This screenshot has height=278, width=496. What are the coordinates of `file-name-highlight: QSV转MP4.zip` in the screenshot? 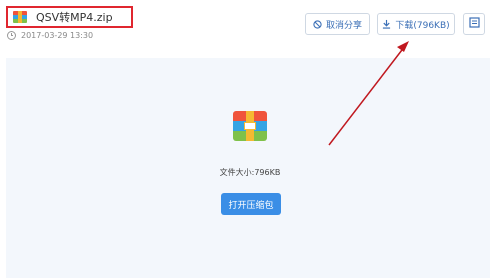 It's located at (69, 17).